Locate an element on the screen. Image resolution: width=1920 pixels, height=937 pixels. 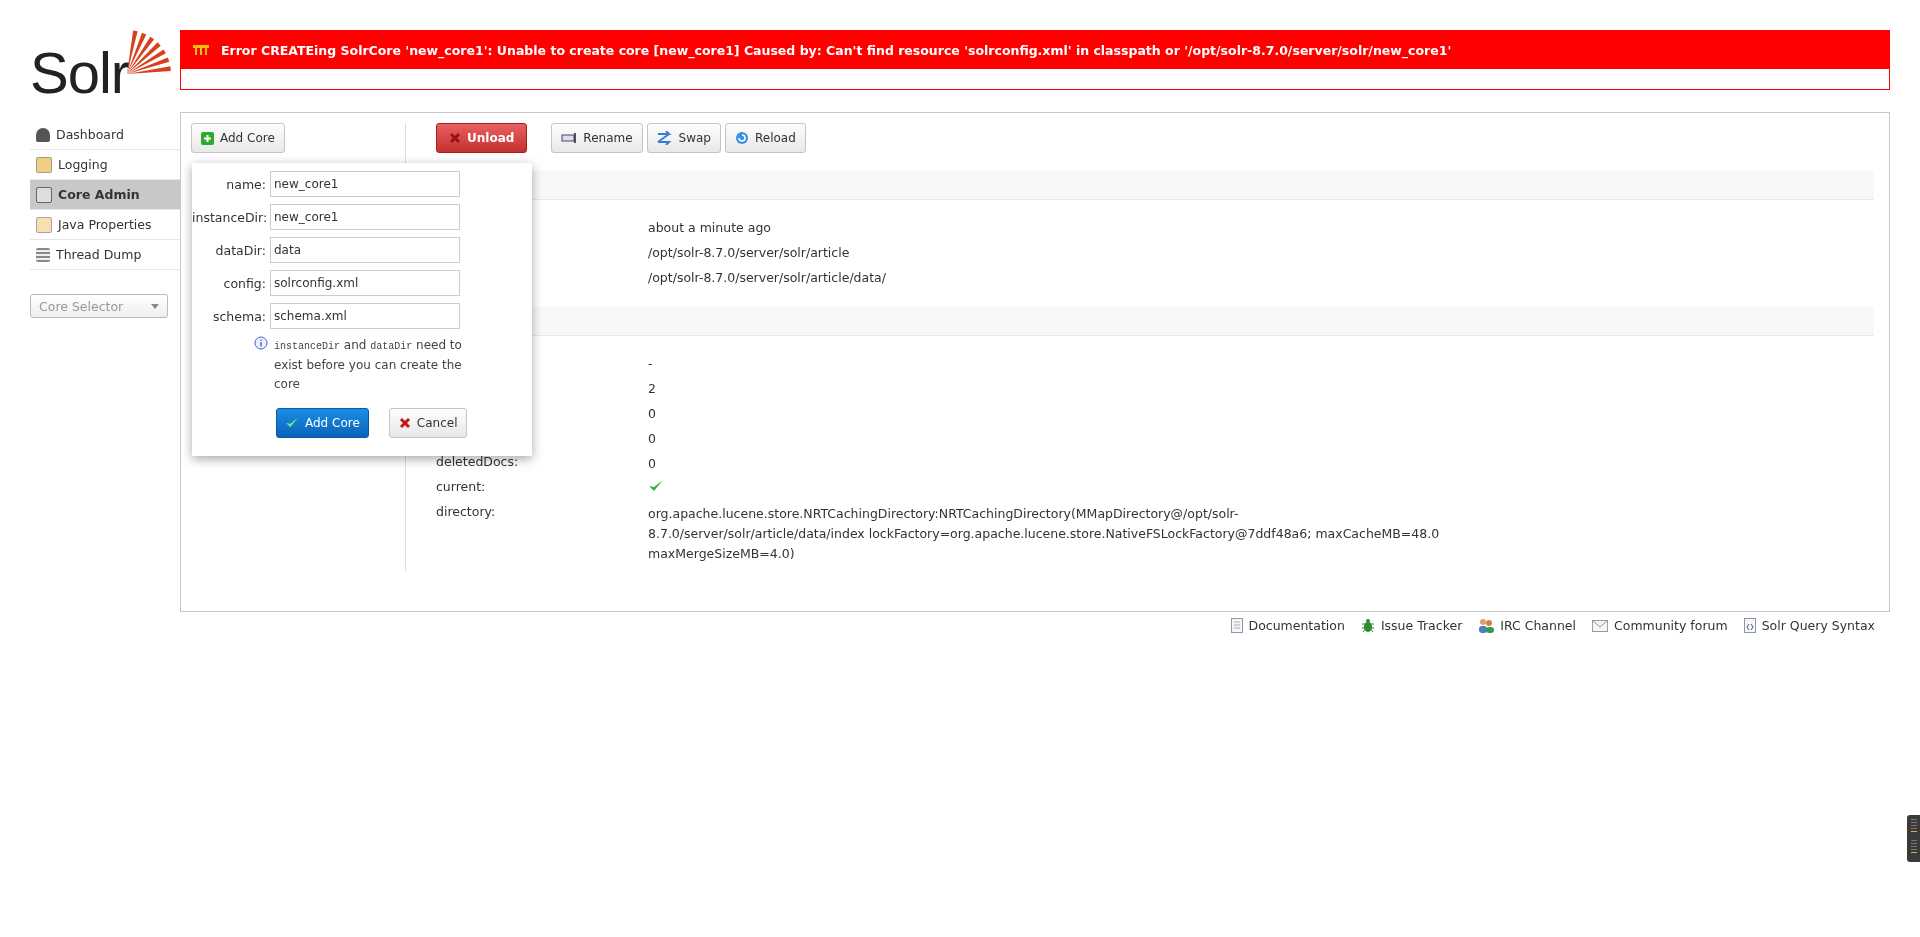
document-icon is located at coordinates (1236, 625).